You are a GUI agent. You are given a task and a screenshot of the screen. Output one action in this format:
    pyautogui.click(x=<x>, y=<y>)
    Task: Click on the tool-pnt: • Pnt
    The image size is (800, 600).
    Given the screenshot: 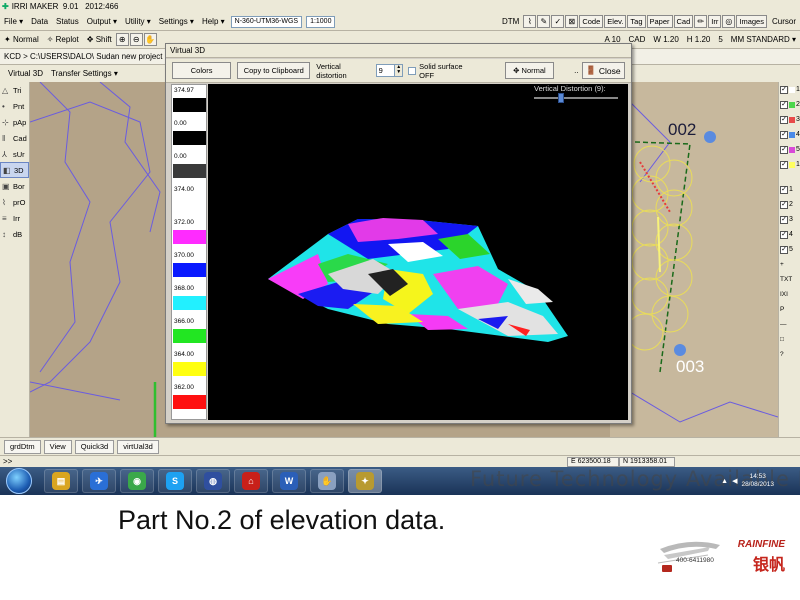 What is the action you would take?
    pyautogui.click(x=14, y=106)
    